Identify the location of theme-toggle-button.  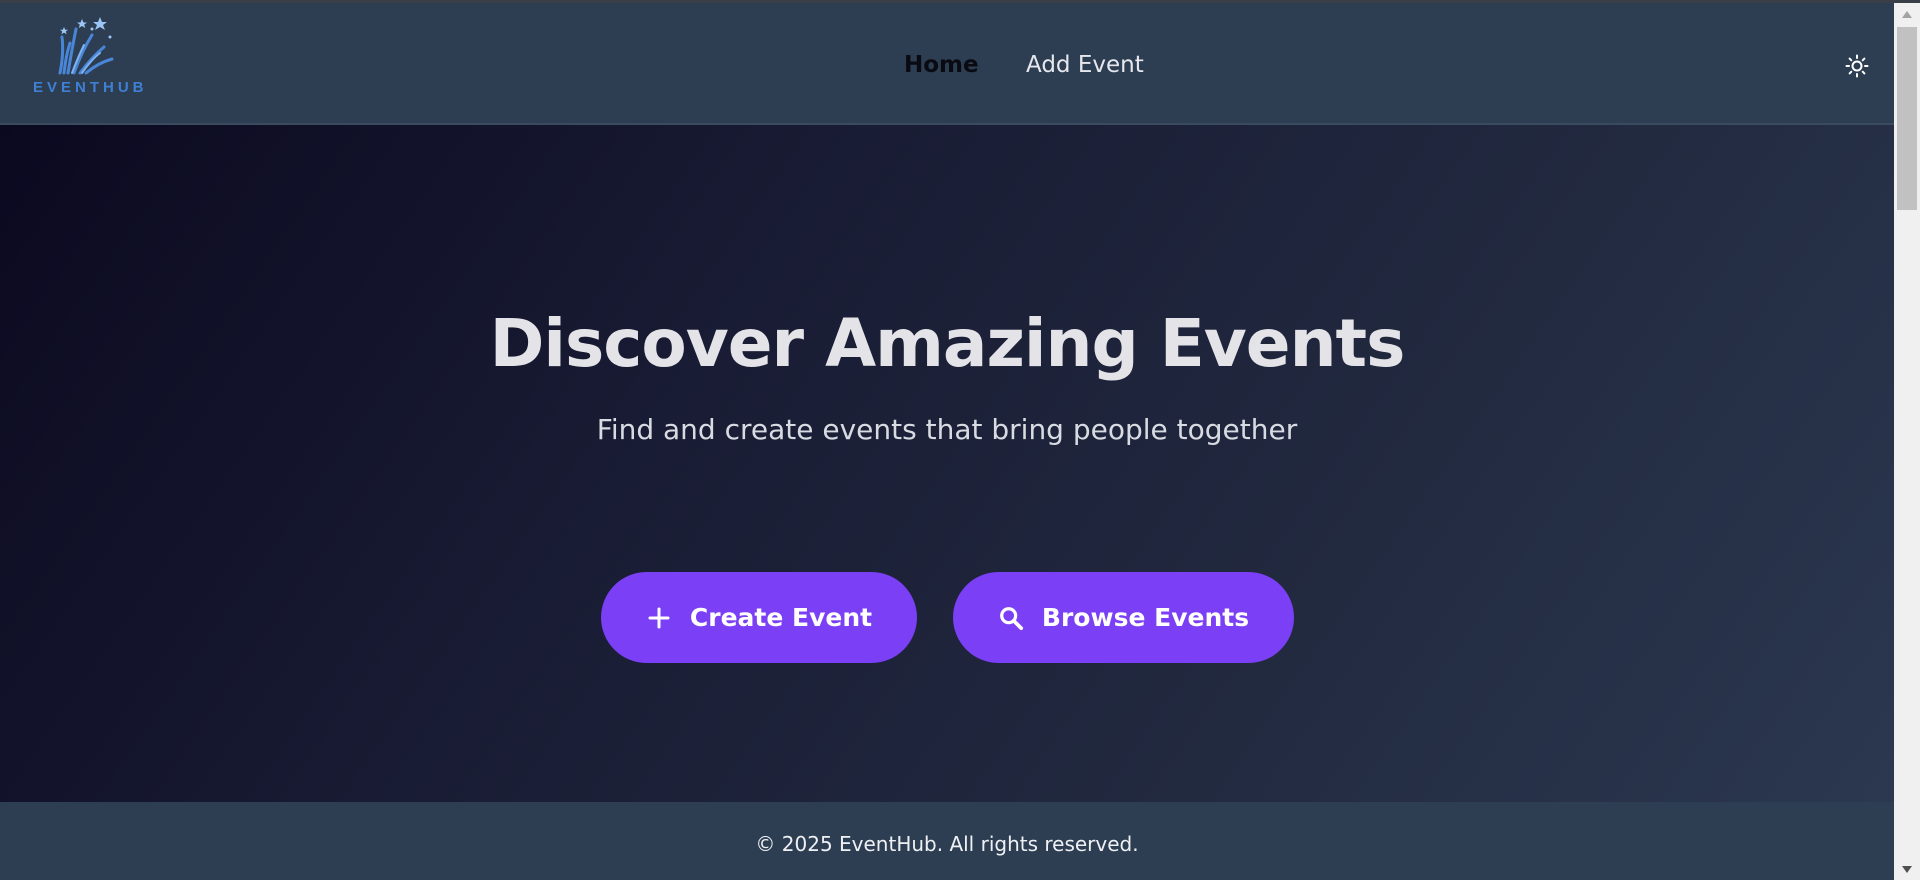
(1857, 66).